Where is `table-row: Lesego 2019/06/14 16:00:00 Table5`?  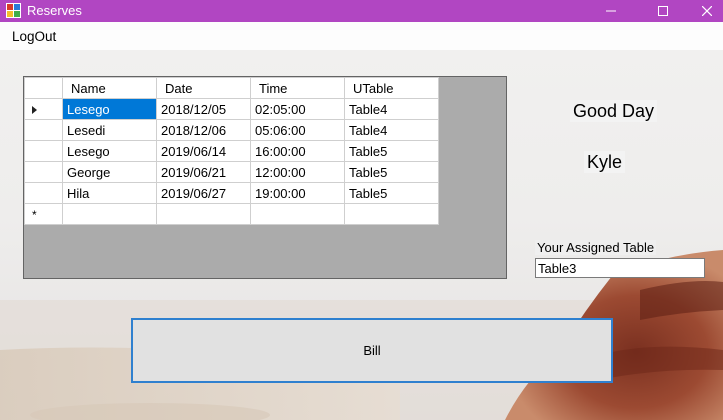 table-row: Lesego 2019/06/14 16:00:00 Table5 is located at coordinates (231, 151).